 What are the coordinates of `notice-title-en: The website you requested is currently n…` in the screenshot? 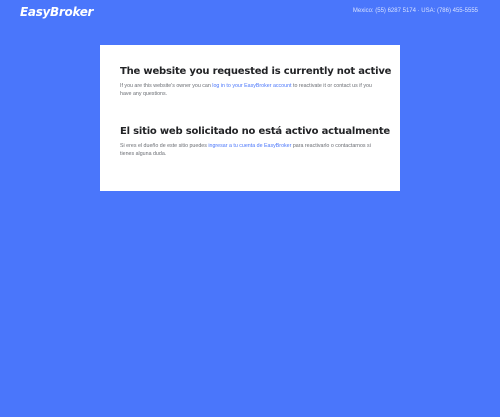 It's located at (256, 71).